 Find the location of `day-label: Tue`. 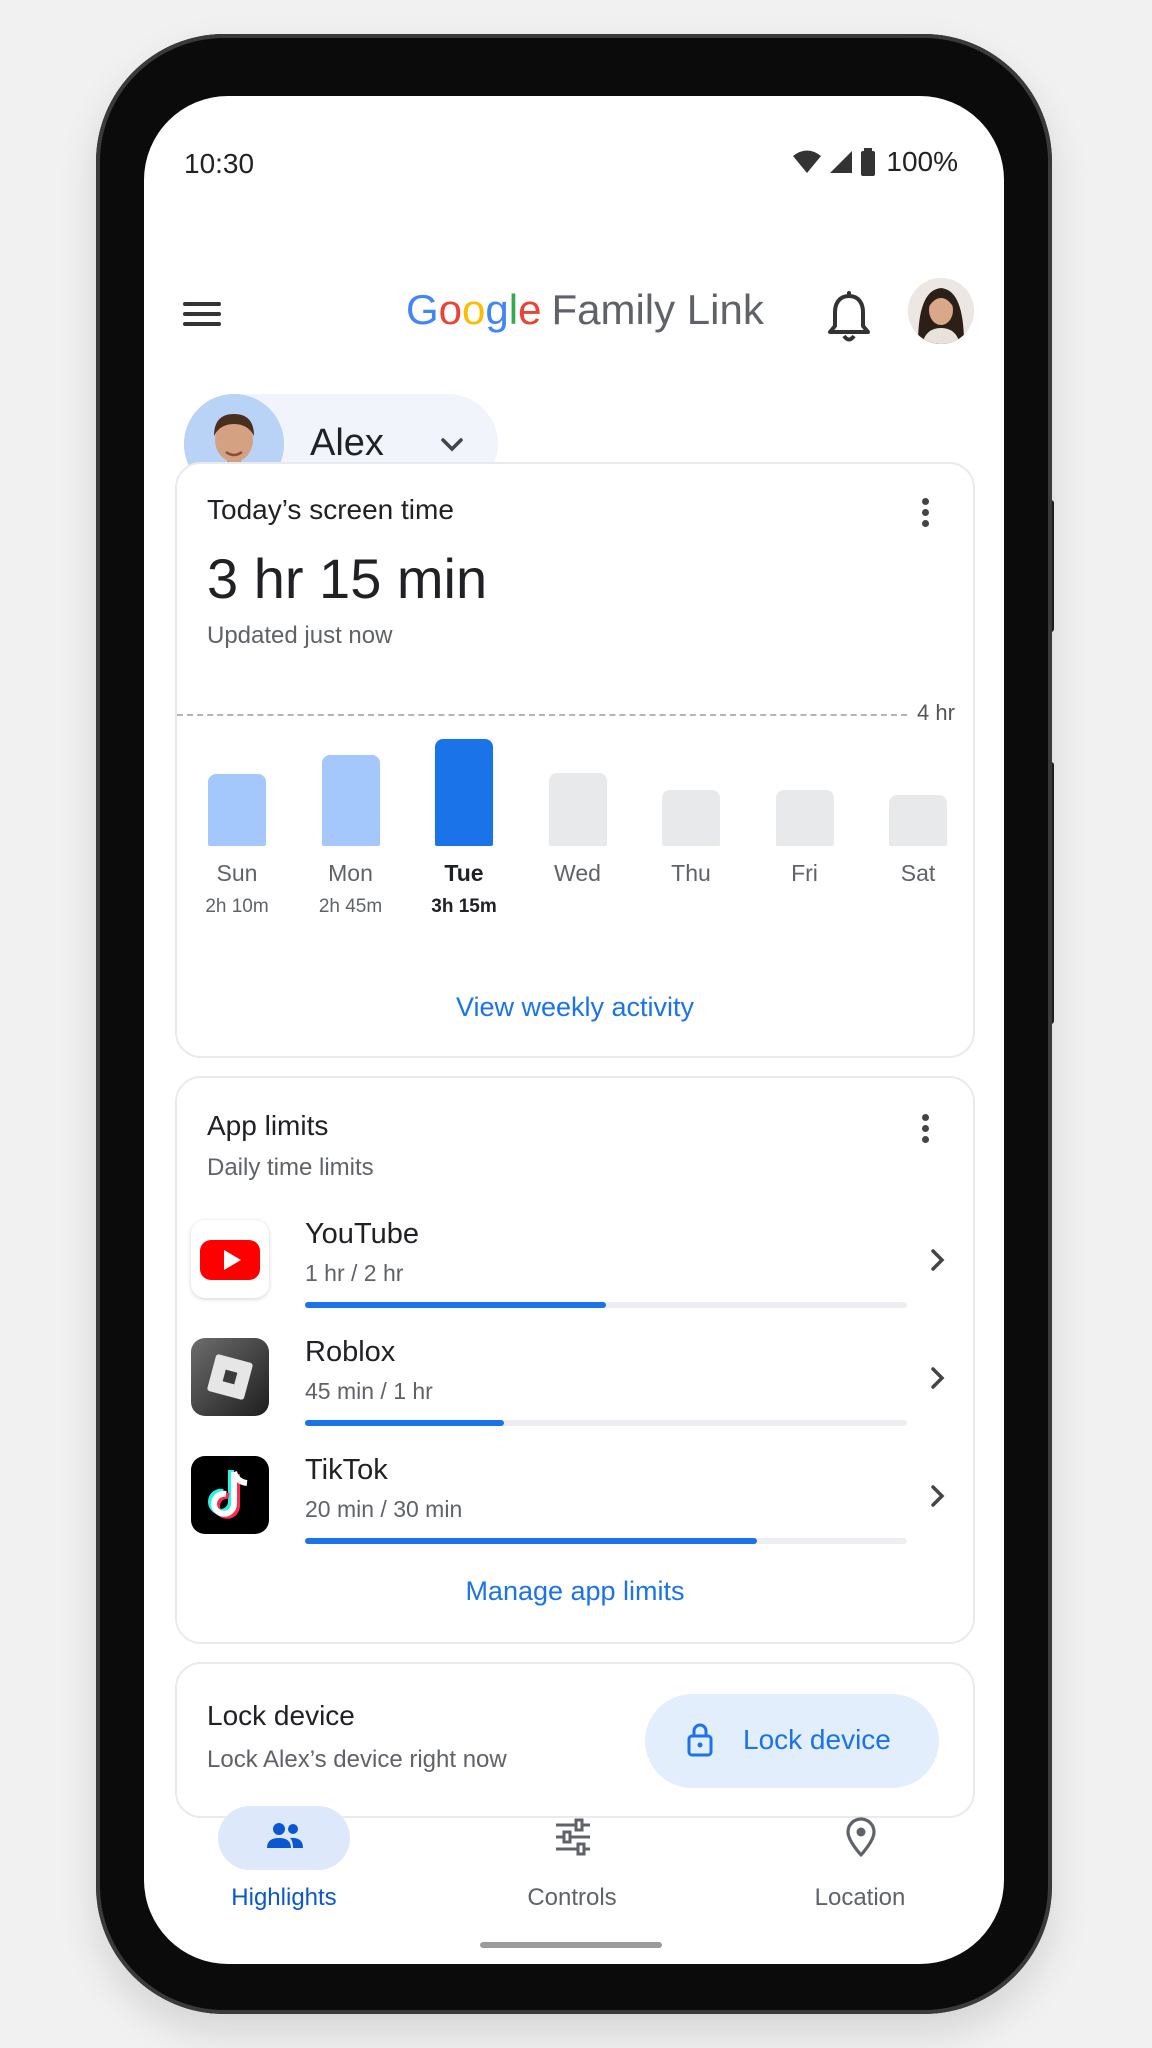

day-label: Tue is located at coordinates (464, 873).